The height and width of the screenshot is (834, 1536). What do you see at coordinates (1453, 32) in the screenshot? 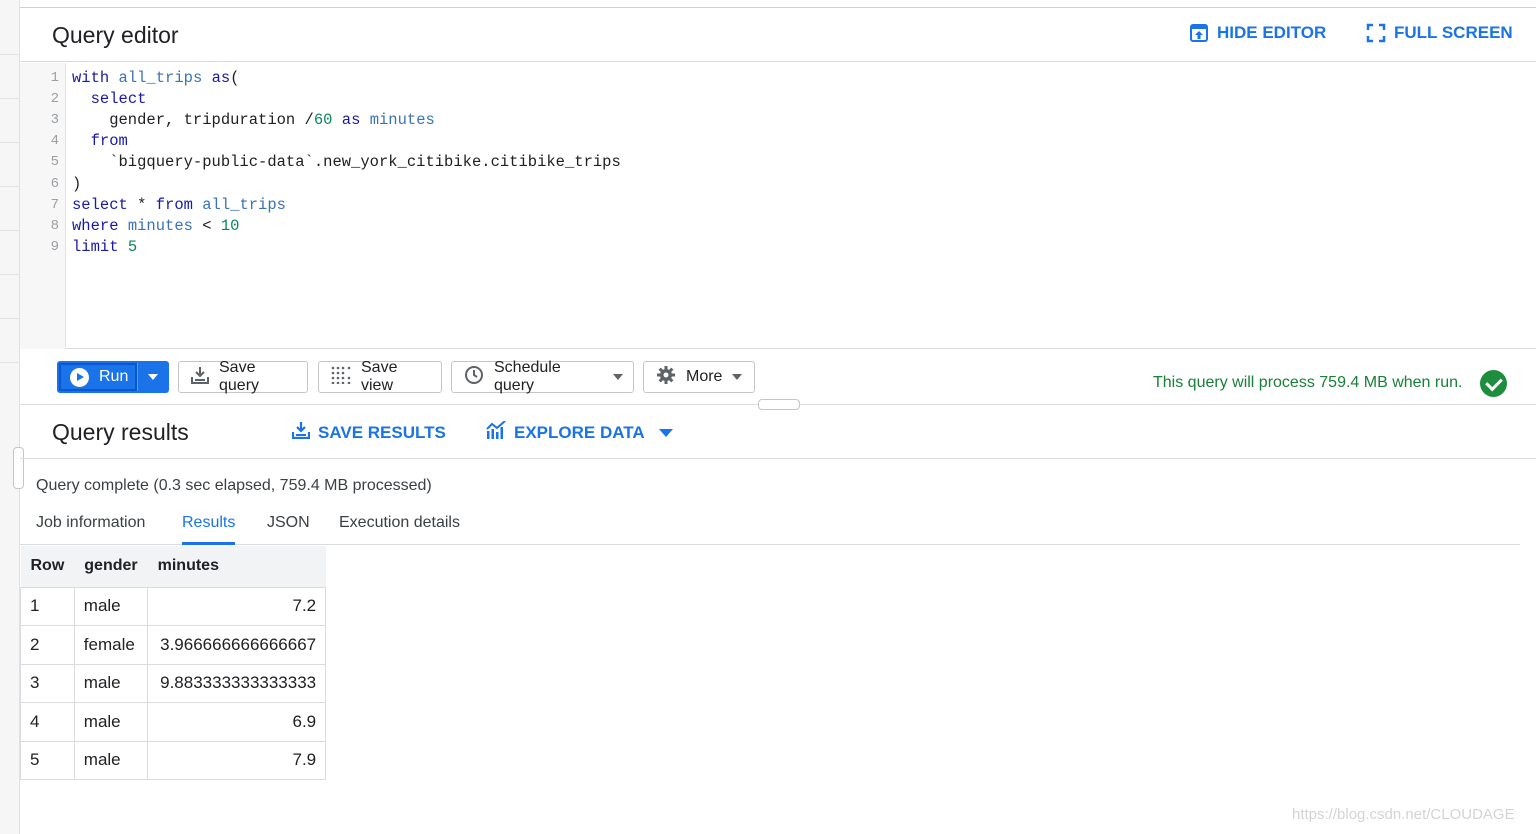
I see `full-screen-label: FULL SCREEN` at bounding box center [1453, 32].